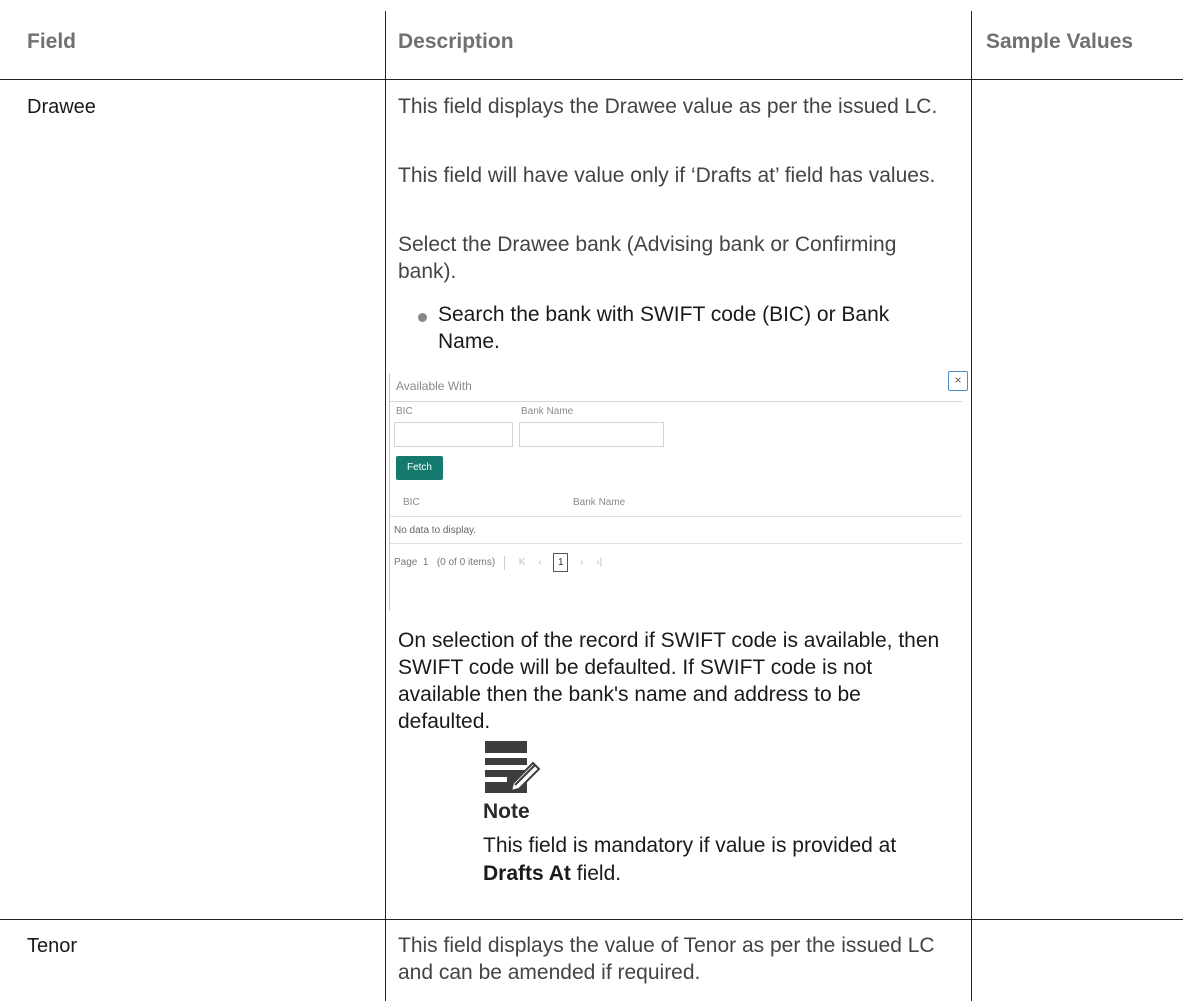 Image resolution: width=1183 pixels, height=1001 pixels. What do you see at coordinates (561, 562) in the screenshot?
I see `current-page-button: 1` at bounding box center [561, 562].